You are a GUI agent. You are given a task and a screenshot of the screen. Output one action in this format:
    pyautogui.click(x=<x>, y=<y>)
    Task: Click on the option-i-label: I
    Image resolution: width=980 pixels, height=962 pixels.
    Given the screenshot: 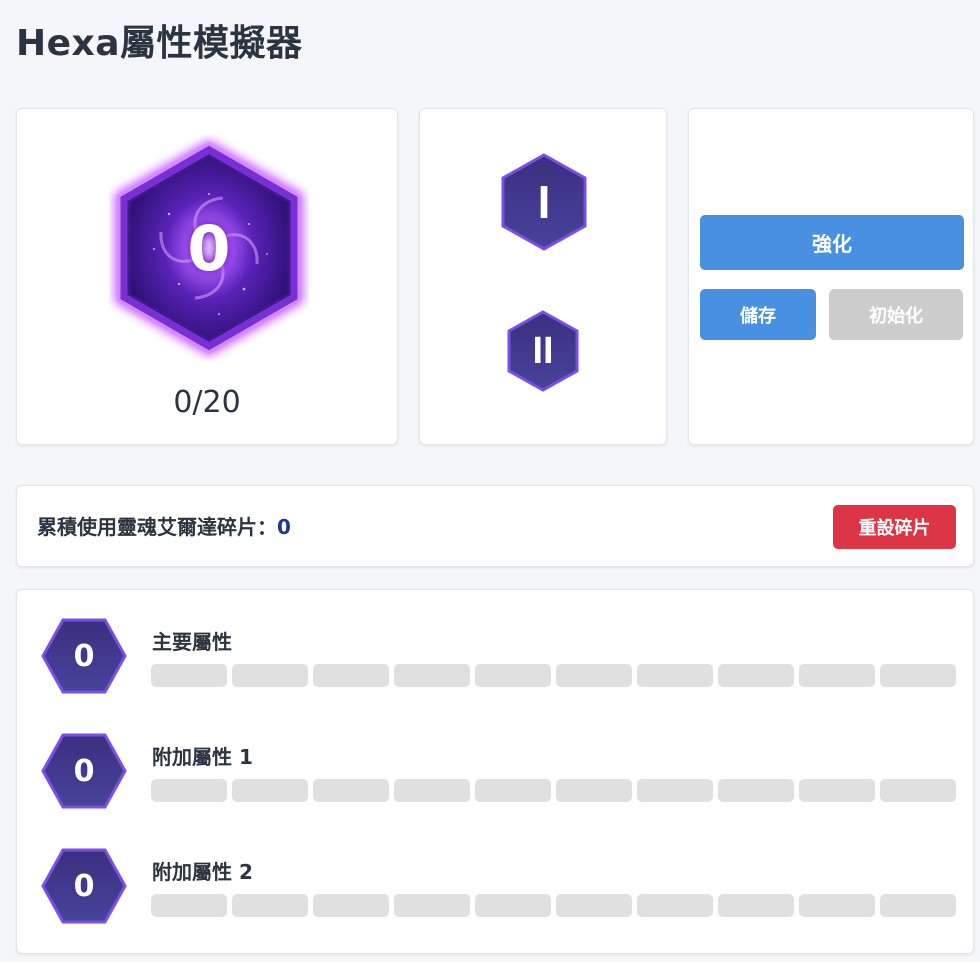 What is the action you would take?
    pyautogui.click(x=544, y=202)
    